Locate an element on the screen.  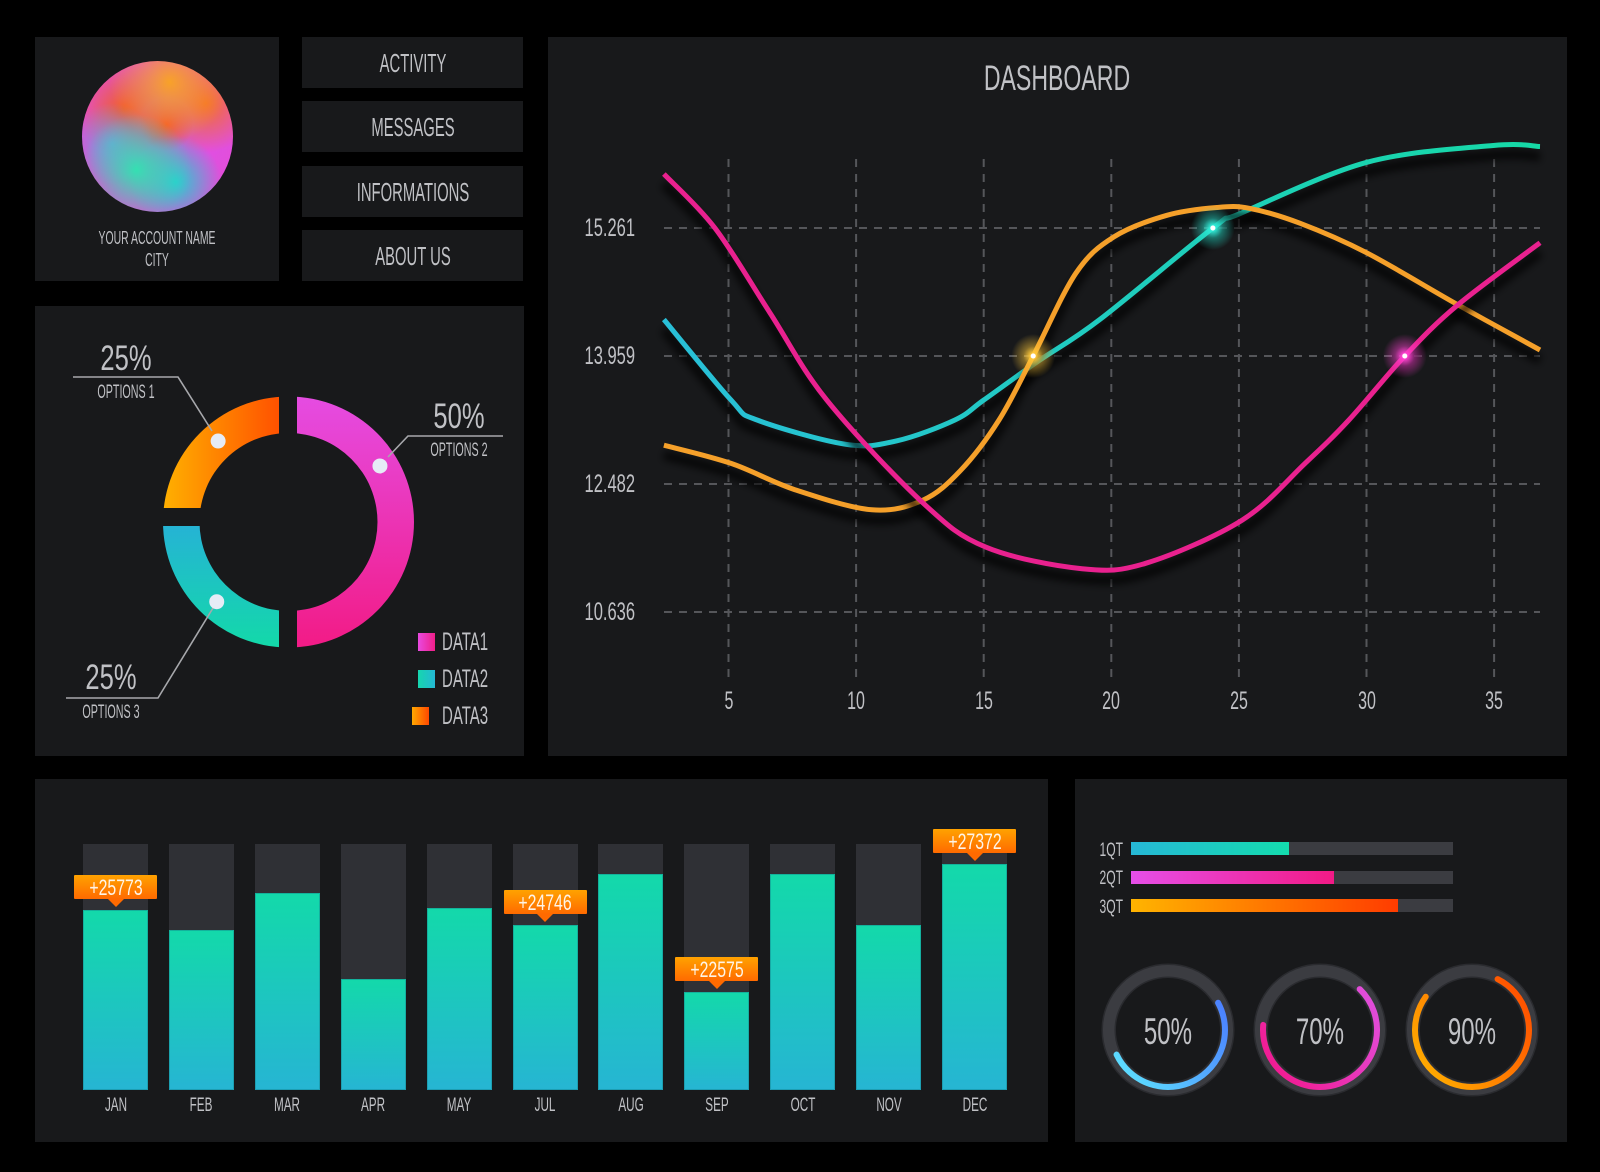
legend-swatch-data1 is located at coordinates (426, 642).